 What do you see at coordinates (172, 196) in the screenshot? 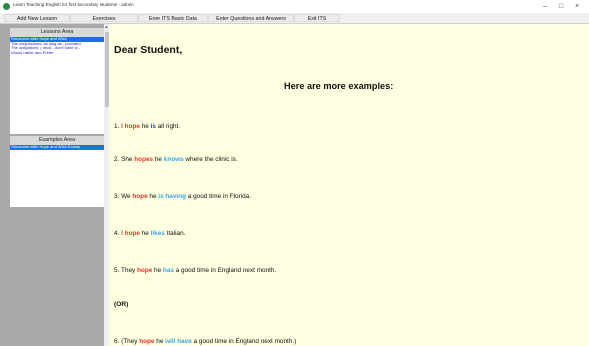
I see `verb-highlight: is having` at bounding box center [172, 196].